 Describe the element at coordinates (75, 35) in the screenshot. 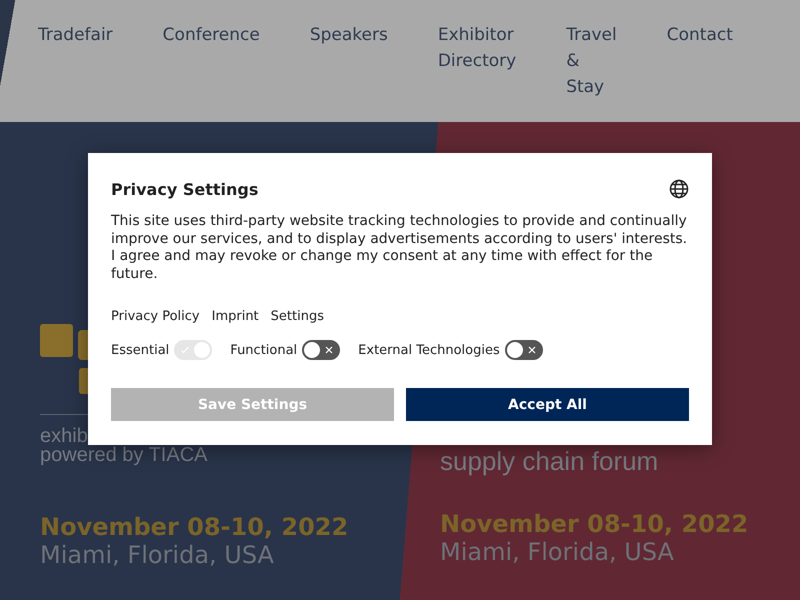

I see `nav-link: Tradefair` at that location.